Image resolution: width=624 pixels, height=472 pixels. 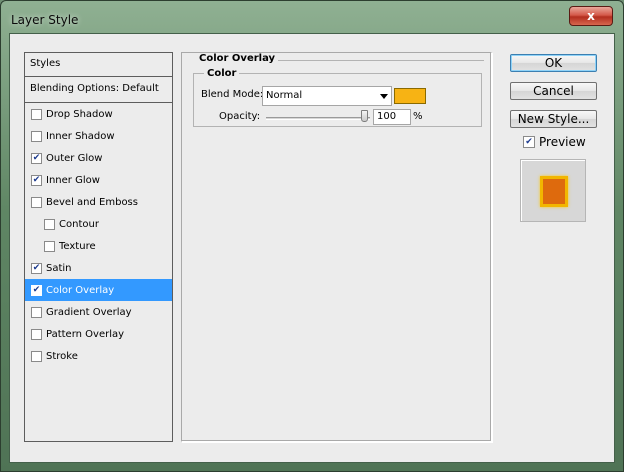 I want to click on style-item-stroke: Stroke, so click(x=98, y=356).